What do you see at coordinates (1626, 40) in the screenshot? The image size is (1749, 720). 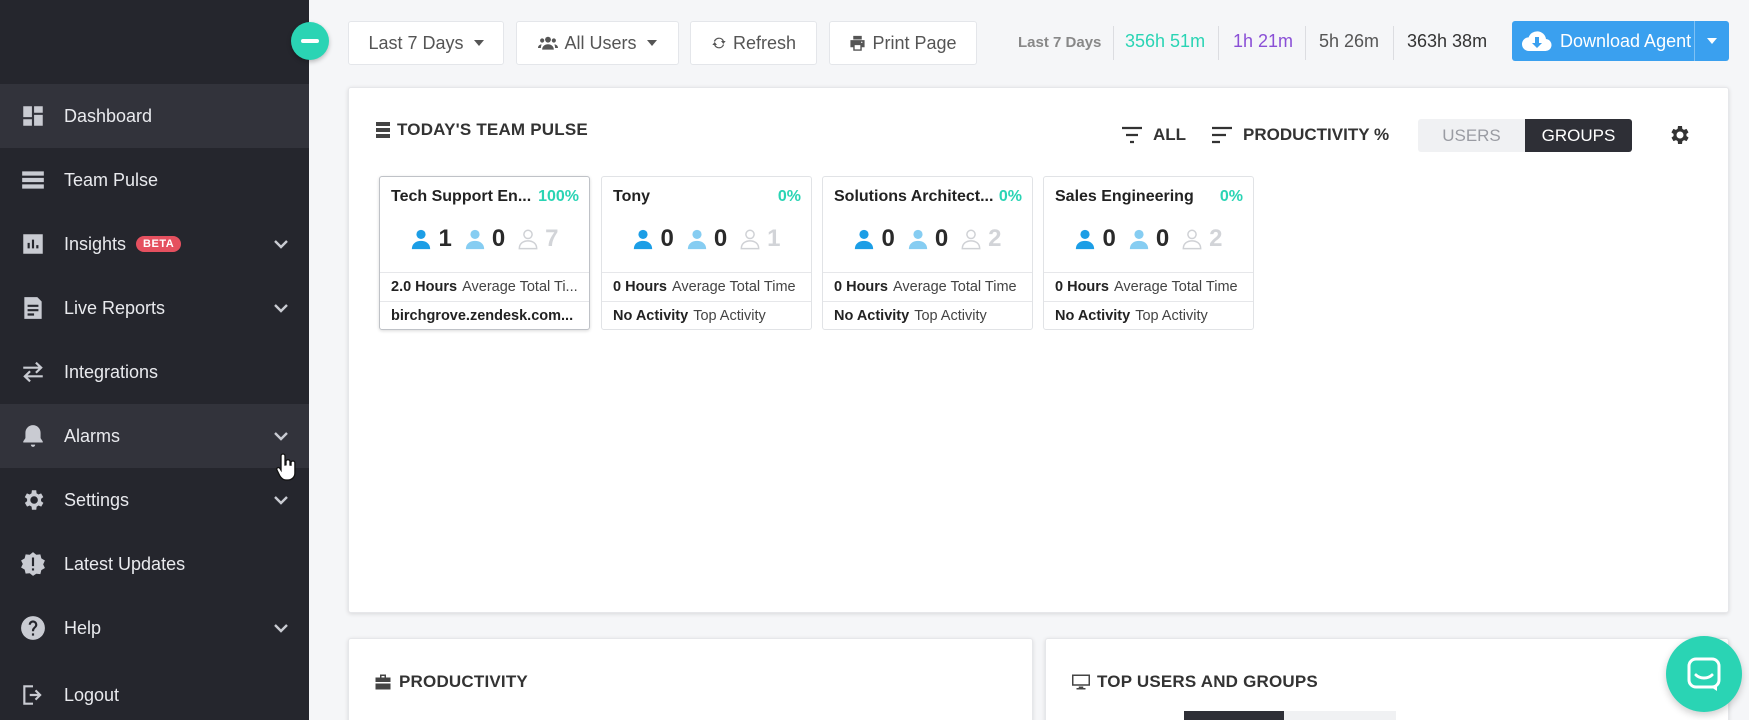 I see `download-agent-label: Download Agent` at bounding box center [1626, 40].